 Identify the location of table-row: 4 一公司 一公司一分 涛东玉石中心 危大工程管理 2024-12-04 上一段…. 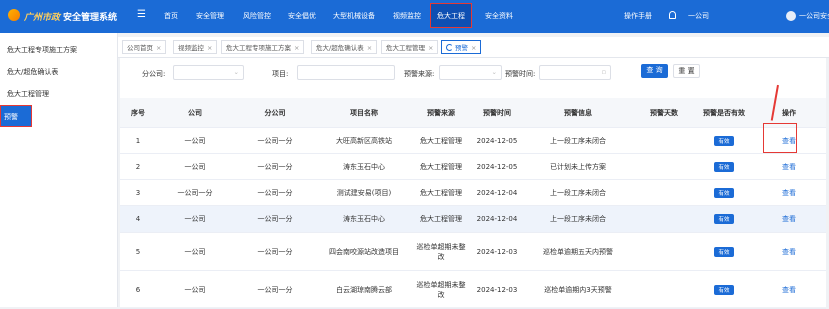
(473, 219).